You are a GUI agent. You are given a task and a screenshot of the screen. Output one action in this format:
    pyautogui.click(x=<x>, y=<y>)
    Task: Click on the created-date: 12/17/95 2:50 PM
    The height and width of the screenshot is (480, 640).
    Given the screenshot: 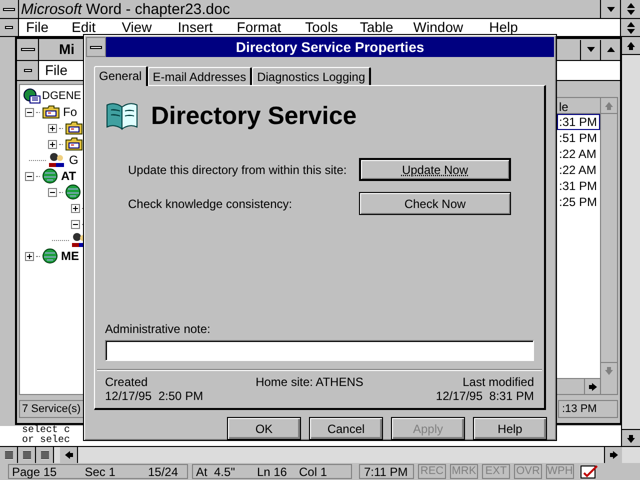 What is the action you would take?
    pyautogui.click(x=154, y=396)
    